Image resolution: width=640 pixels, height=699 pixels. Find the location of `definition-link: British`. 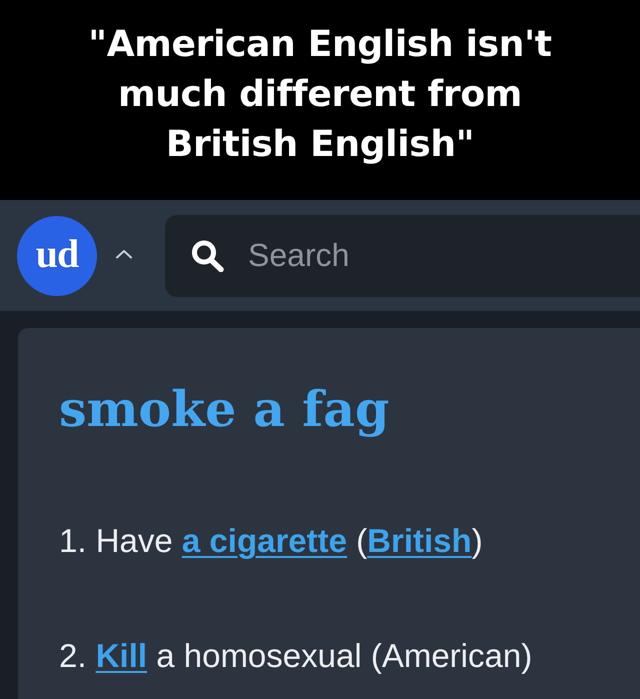

definition-link: British is located at coordinates (419, 540).